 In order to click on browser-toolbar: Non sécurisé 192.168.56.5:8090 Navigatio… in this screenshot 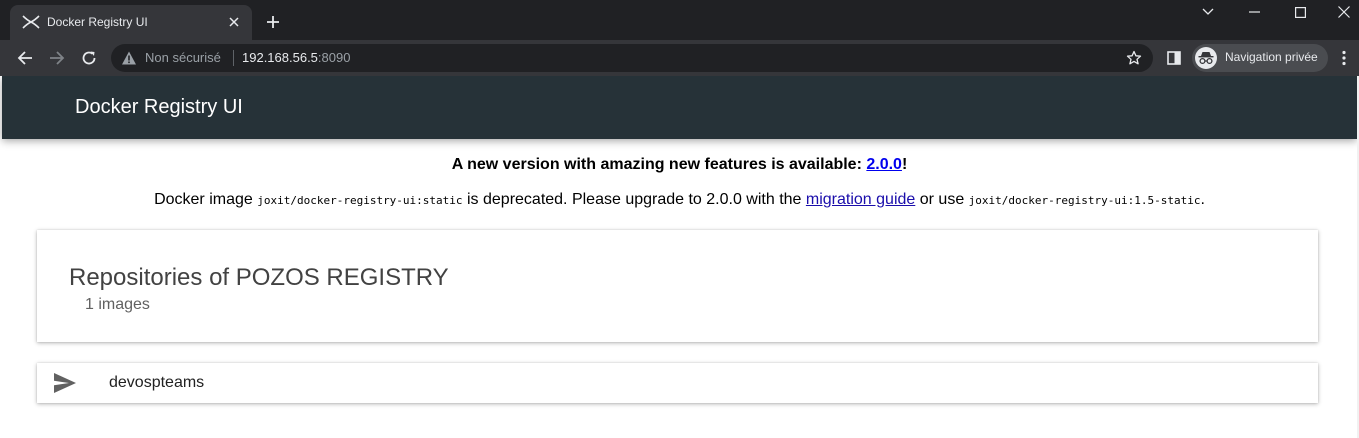, I will do `click(679, 58)`.